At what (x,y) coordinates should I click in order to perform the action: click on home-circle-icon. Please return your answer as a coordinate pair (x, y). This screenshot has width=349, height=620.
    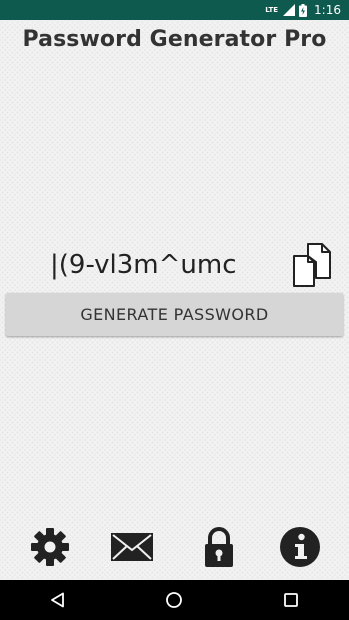
    Looking at the image, I should click on (174, 600).